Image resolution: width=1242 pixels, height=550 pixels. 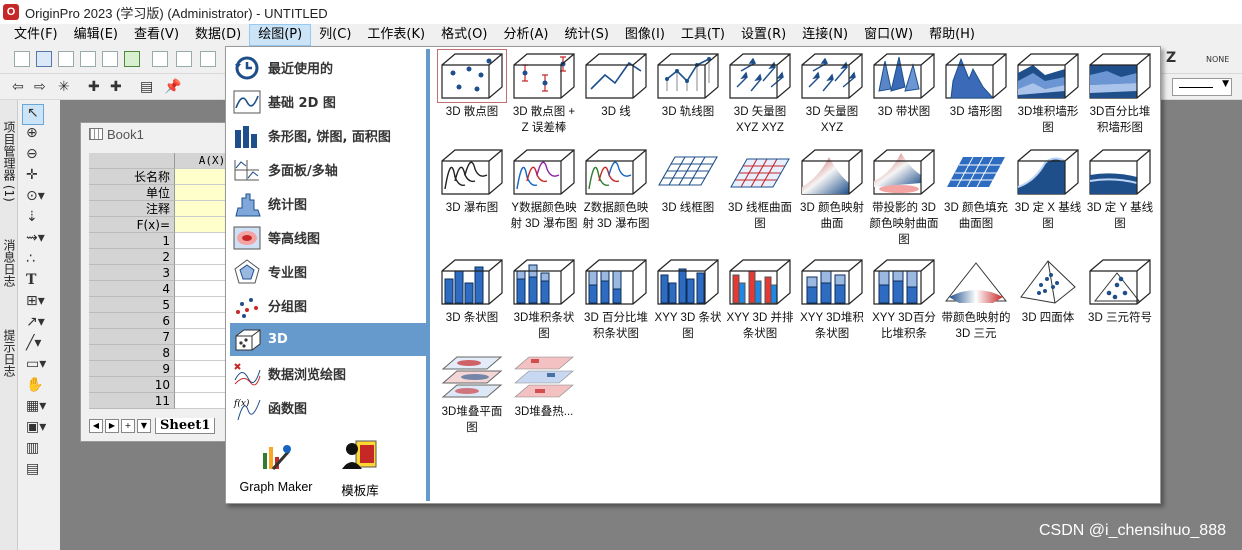 What do you see at coordinates (40, 261) in the screenshot?
I see `region-tool-icon: ∴` at bounding box center [40, 261].